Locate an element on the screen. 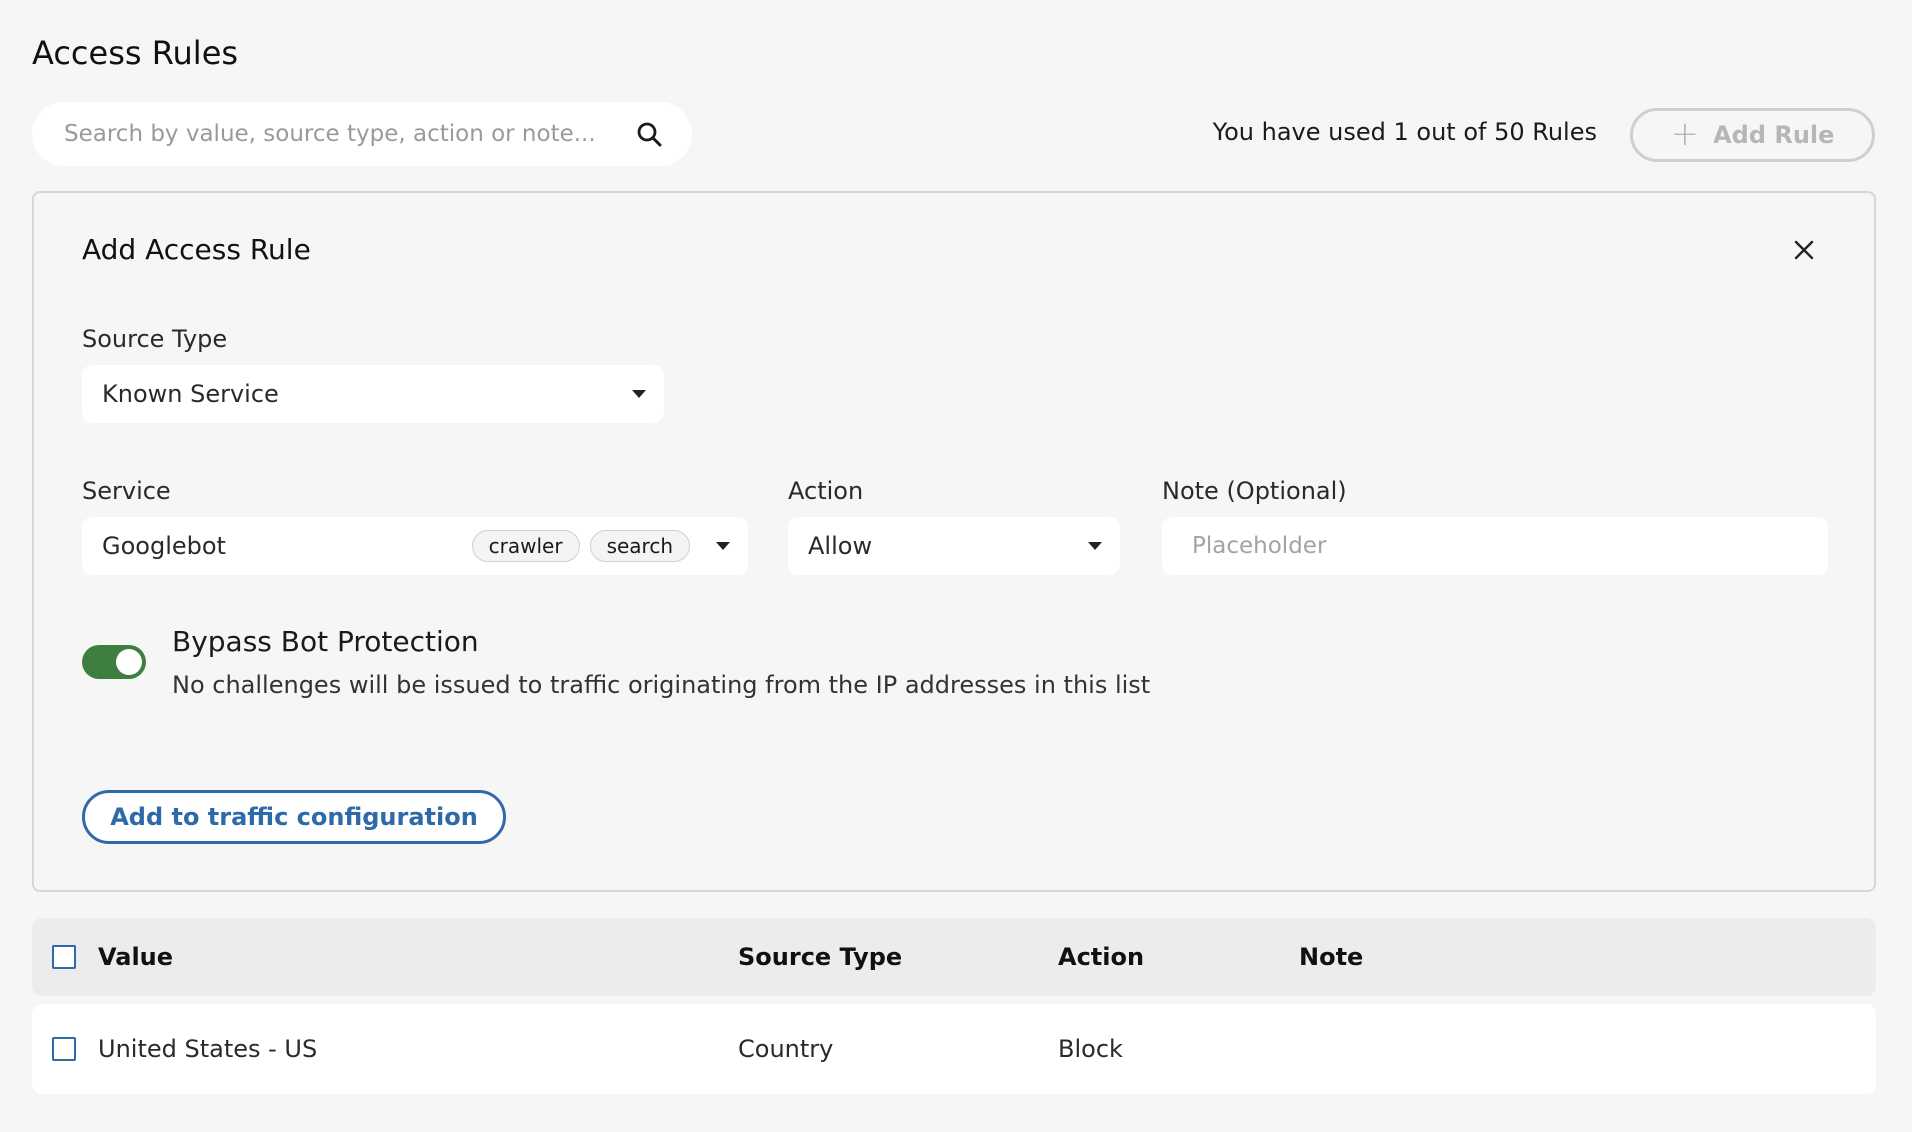 This screenshot has height=1132, width=1912. table-row: United States - US Country Block is located at coordinates (954, 1049).